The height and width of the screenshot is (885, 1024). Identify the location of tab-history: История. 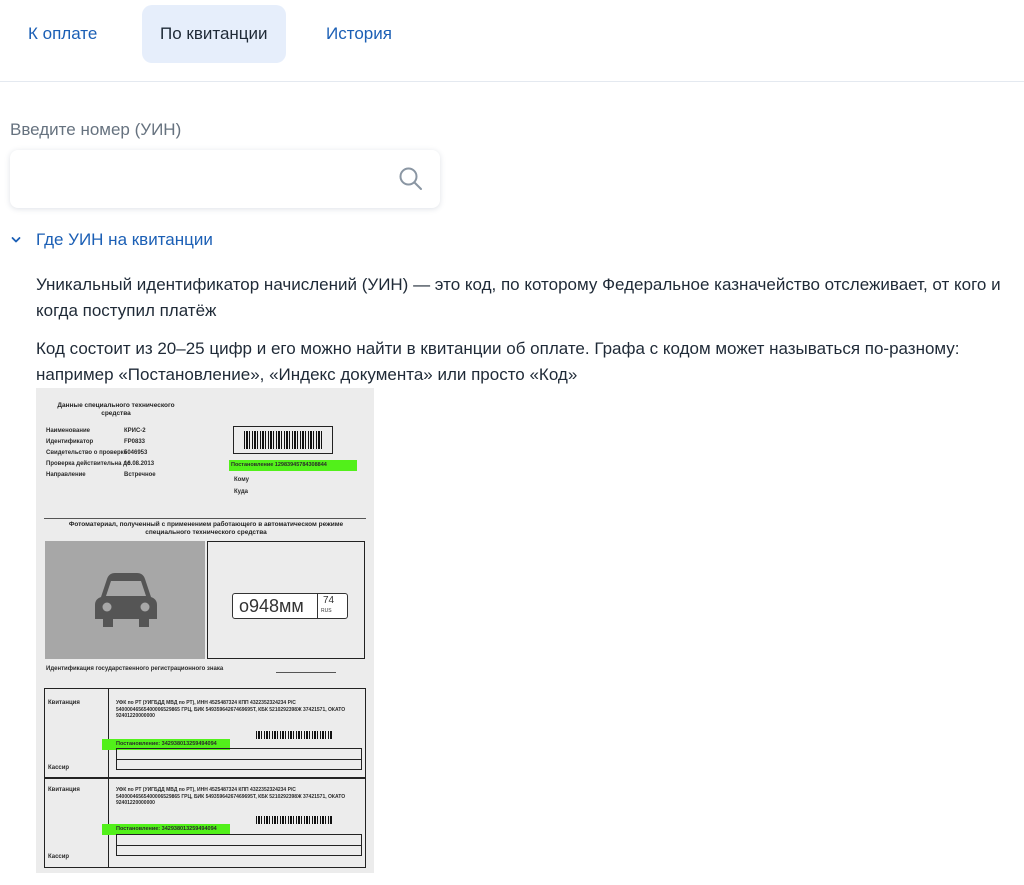
(359, 34).